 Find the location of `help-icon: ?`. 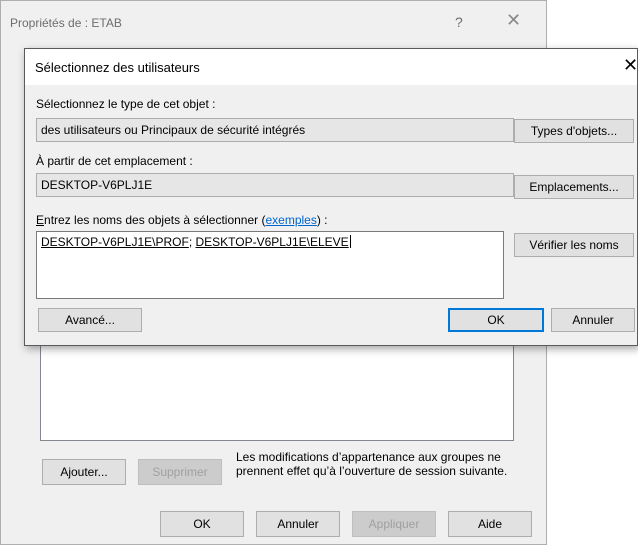

help-icon: ? is located at coordinates (459, 22).